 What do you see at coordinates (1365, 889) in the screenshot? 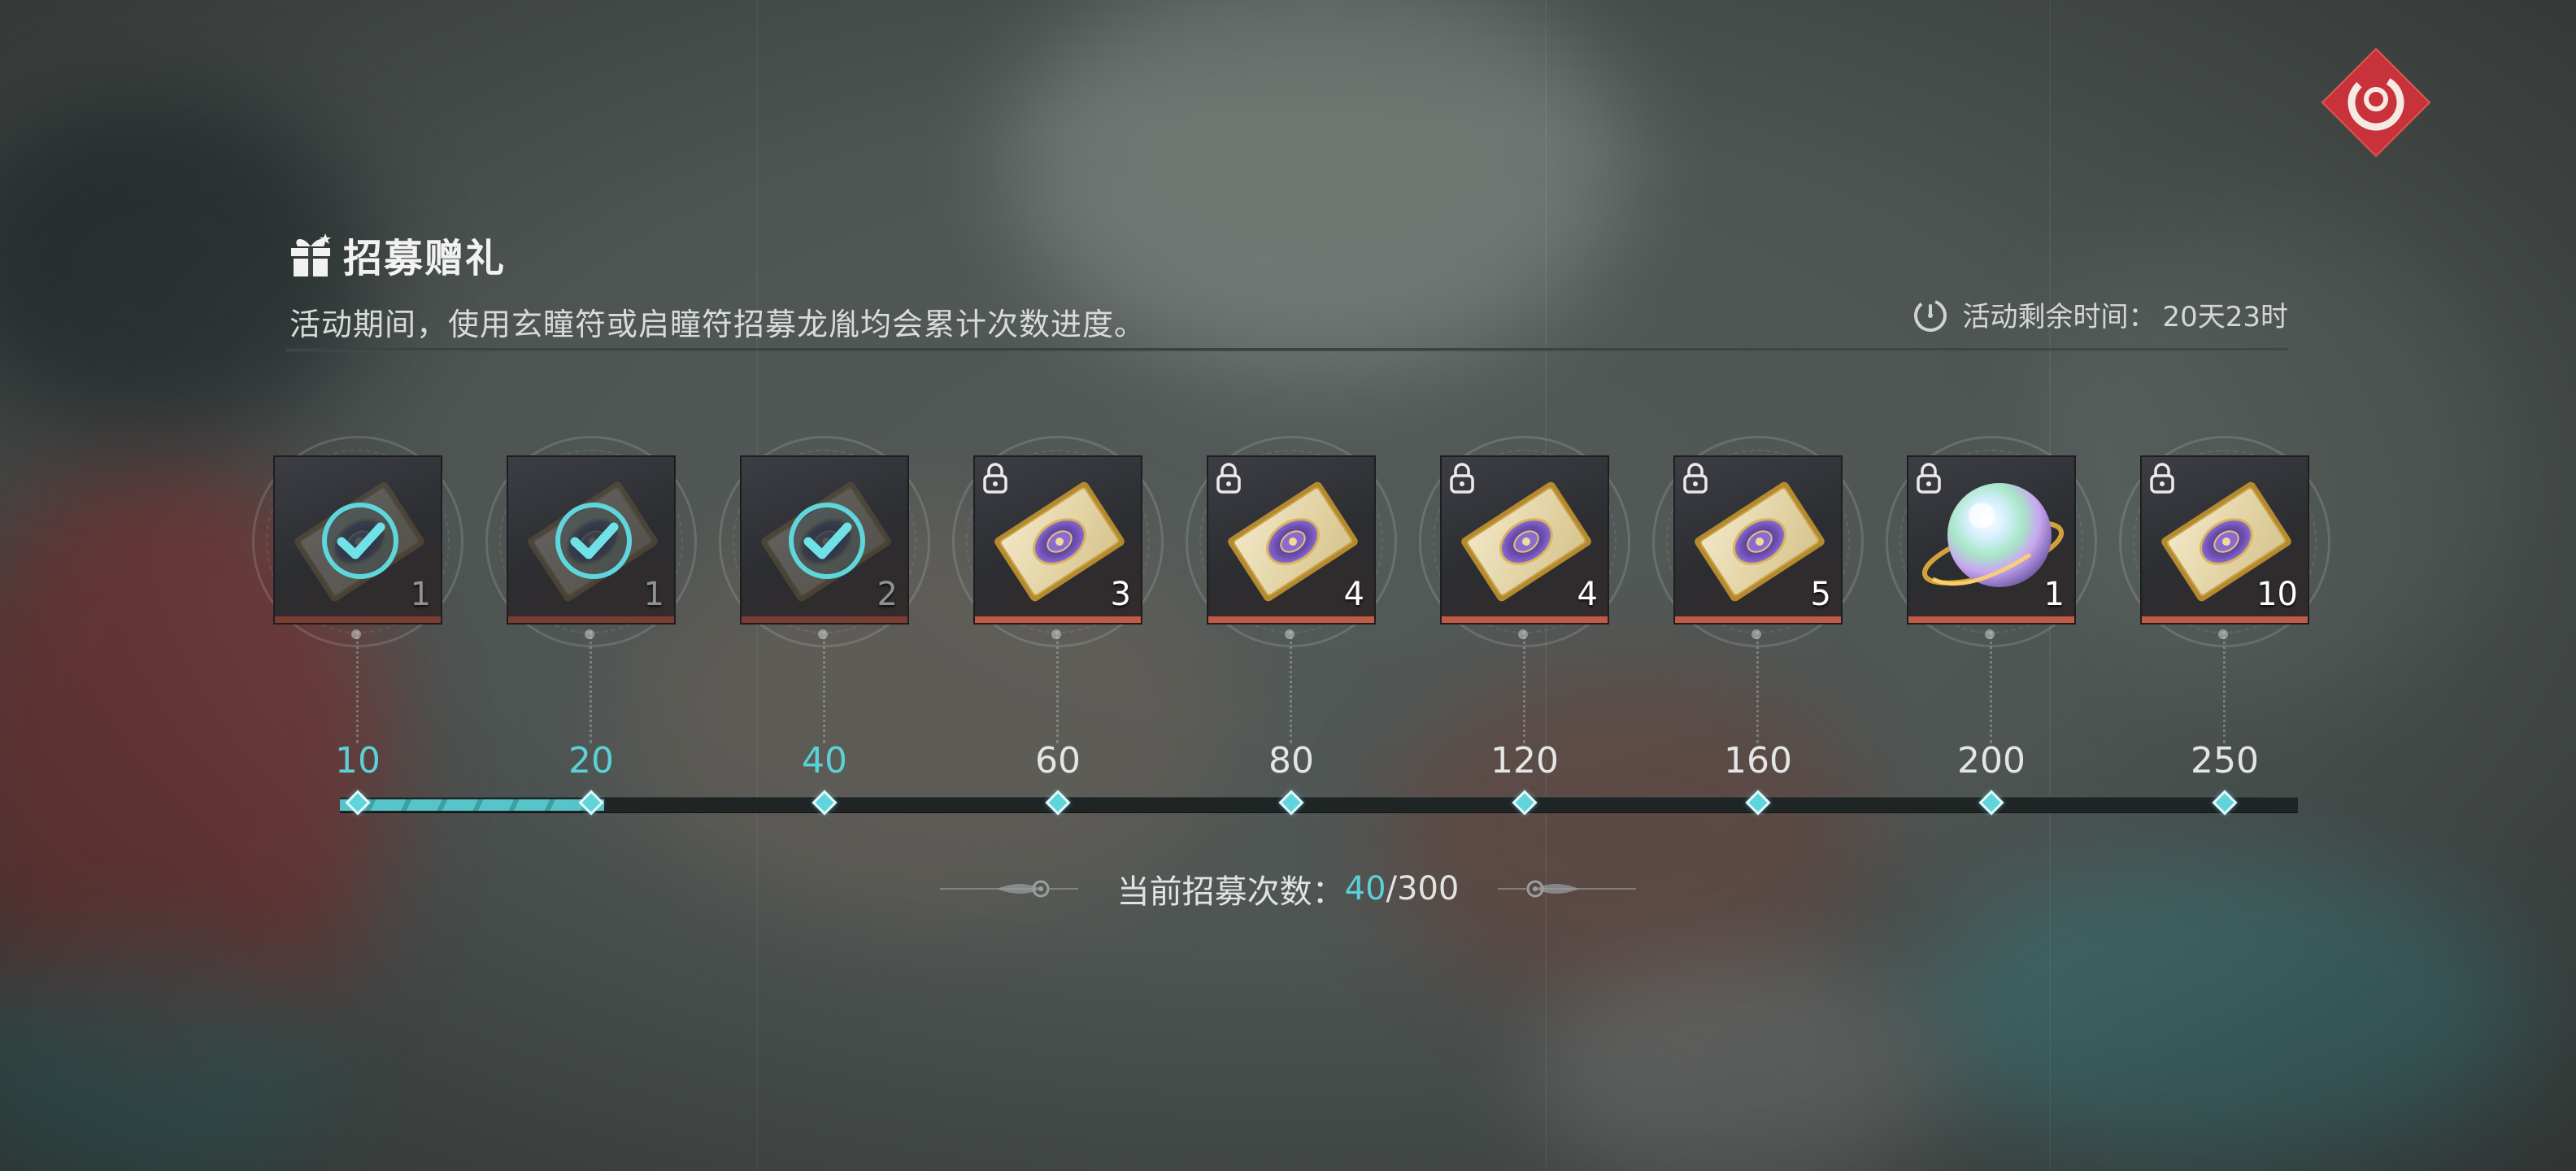
I see `recruit-count-current: 40` at bounding box center [1365, 889].